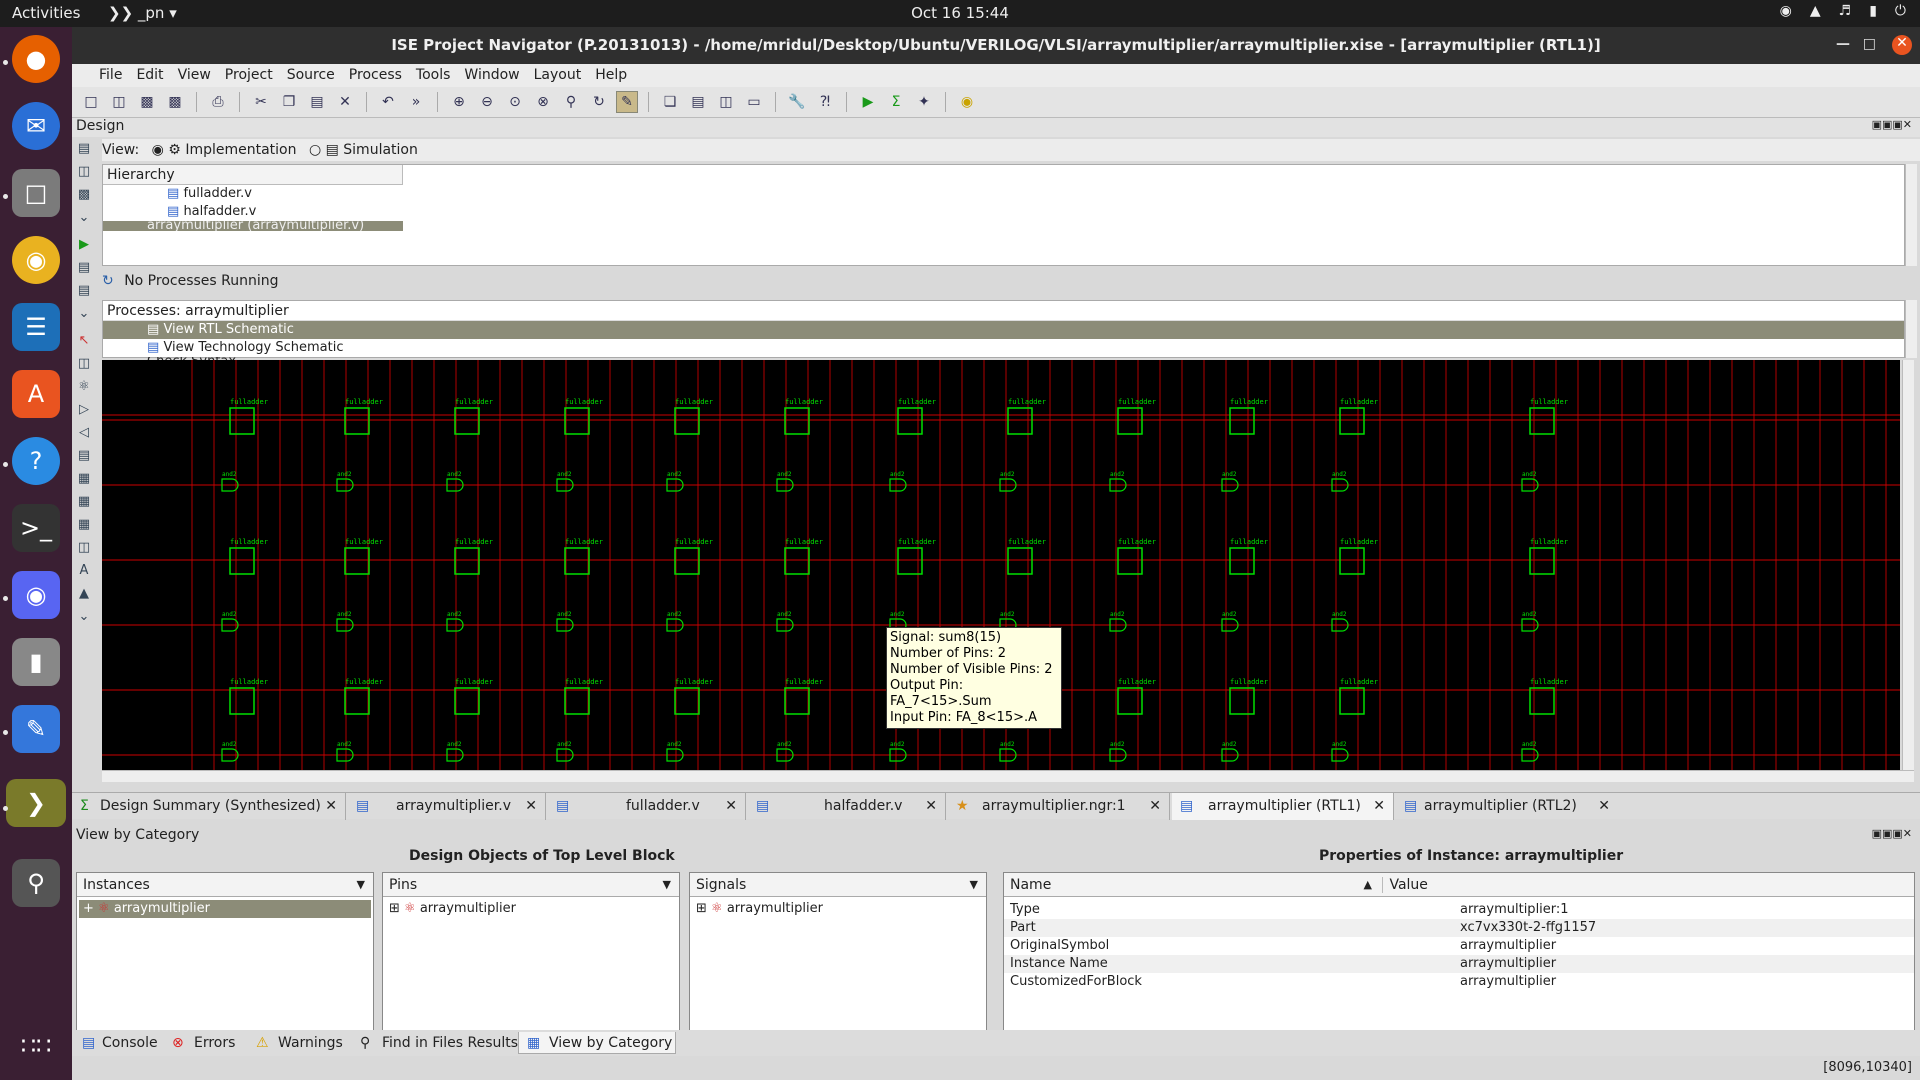 The image size is (1920, 1080). Describe the element at coordinates (1008, 776) in the screenshot. I see `schematic-hscroll` at that location.